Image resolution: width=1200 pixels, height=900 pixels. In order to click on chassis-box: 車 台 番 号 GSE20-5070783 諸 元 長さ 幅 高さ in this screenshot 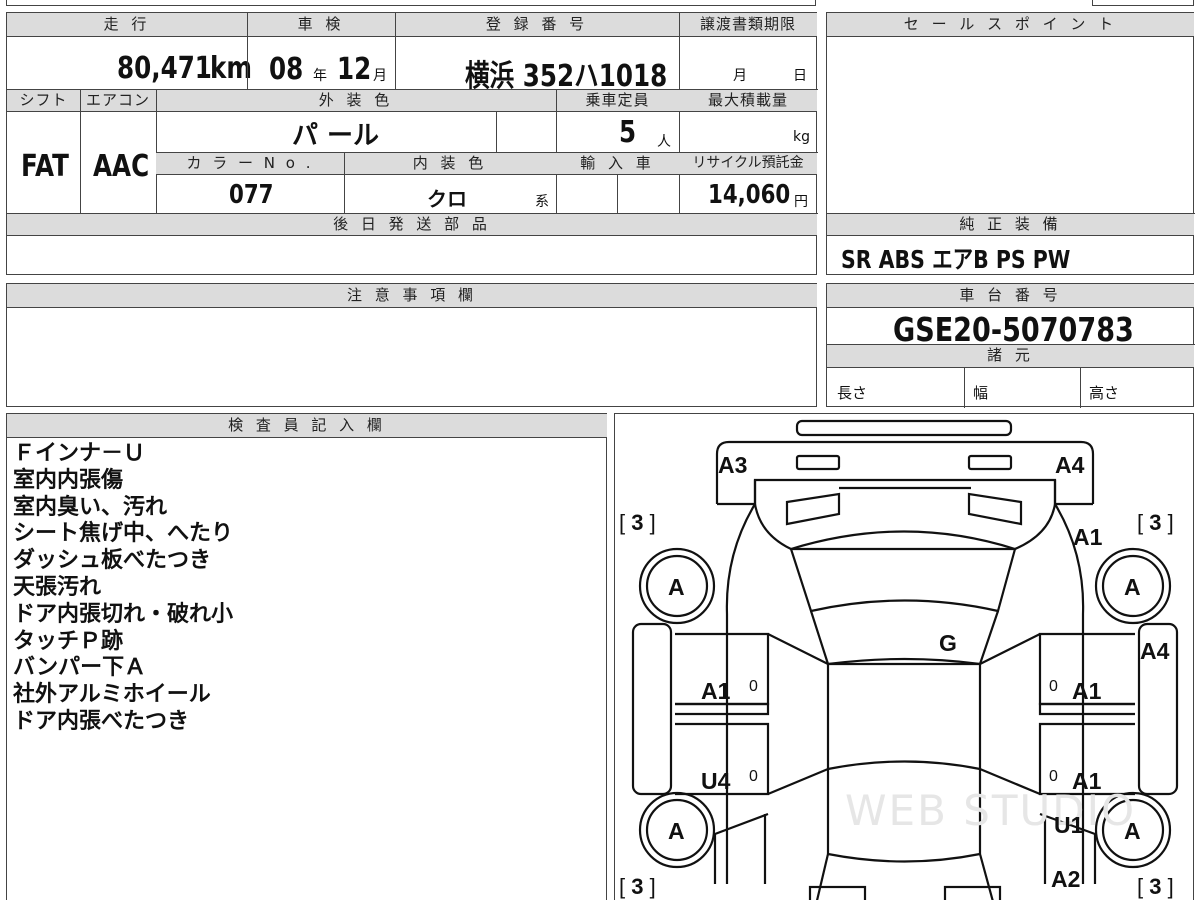, I will do `click(1010, 345)`.